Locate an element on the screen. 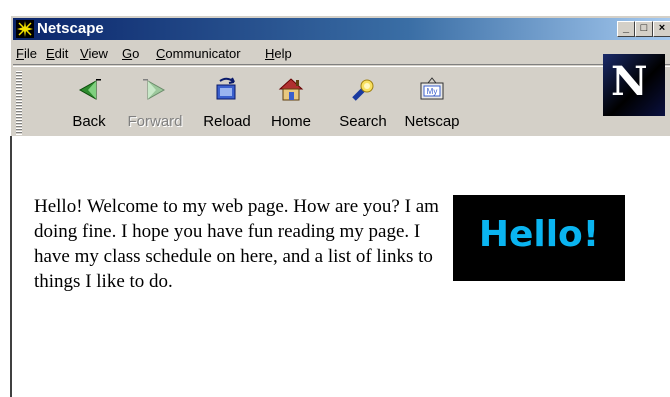 This screenshot has width=670, height=397. home-icon is located at coordinates (291, 89).